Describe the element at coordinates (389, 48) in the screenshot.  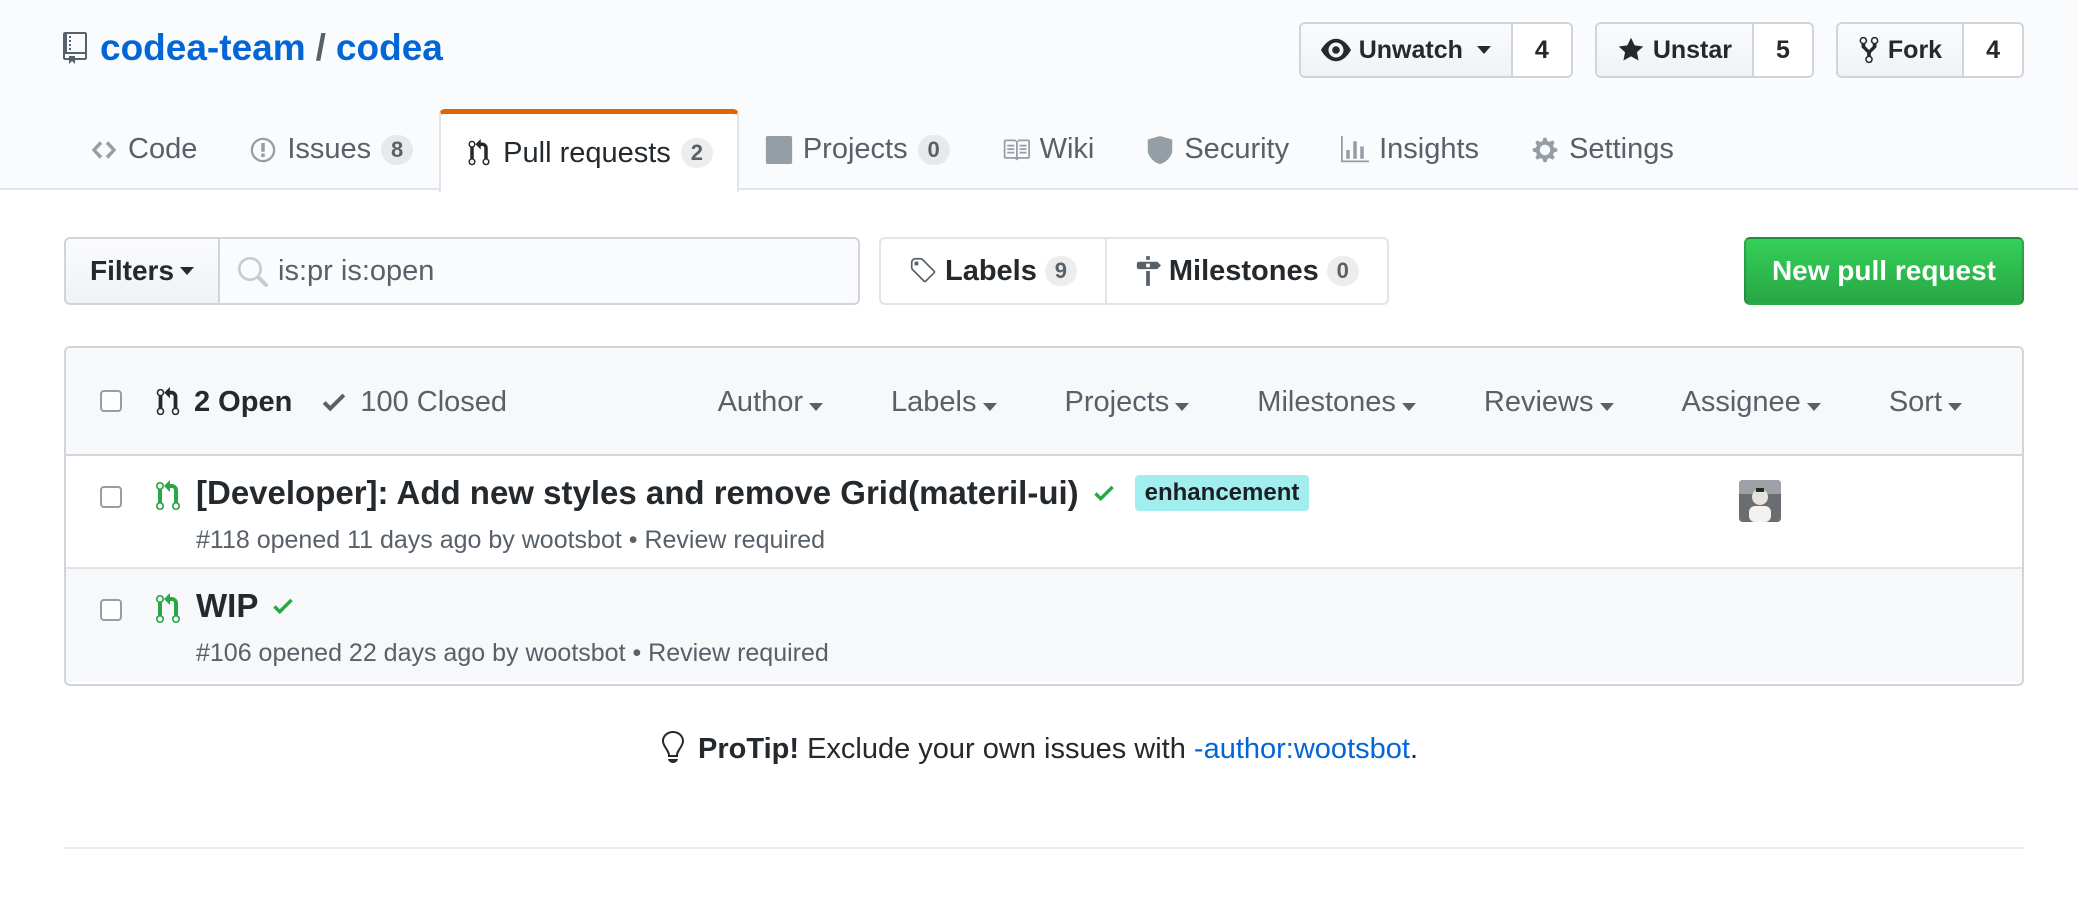
I see `repo-name-link: codea` at that location.